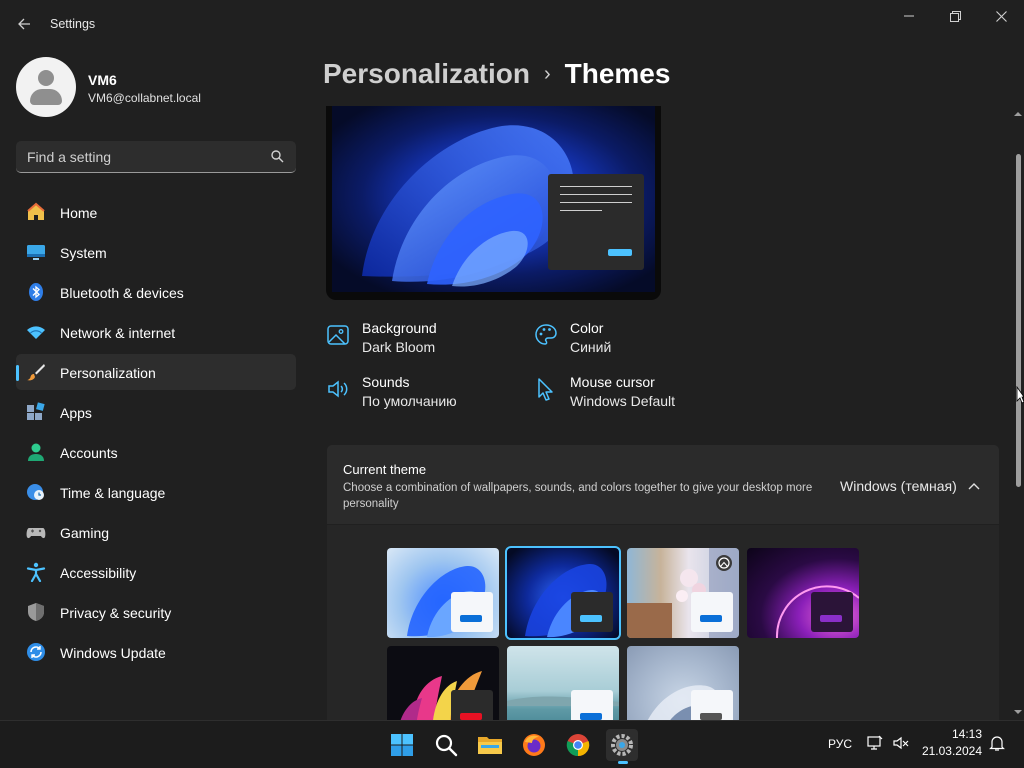 The width and height of the screenshot is (1024, 768). Describe the element at coordinates (803, 593) in the screenshot. I see `theme-tile-glow` at that location.